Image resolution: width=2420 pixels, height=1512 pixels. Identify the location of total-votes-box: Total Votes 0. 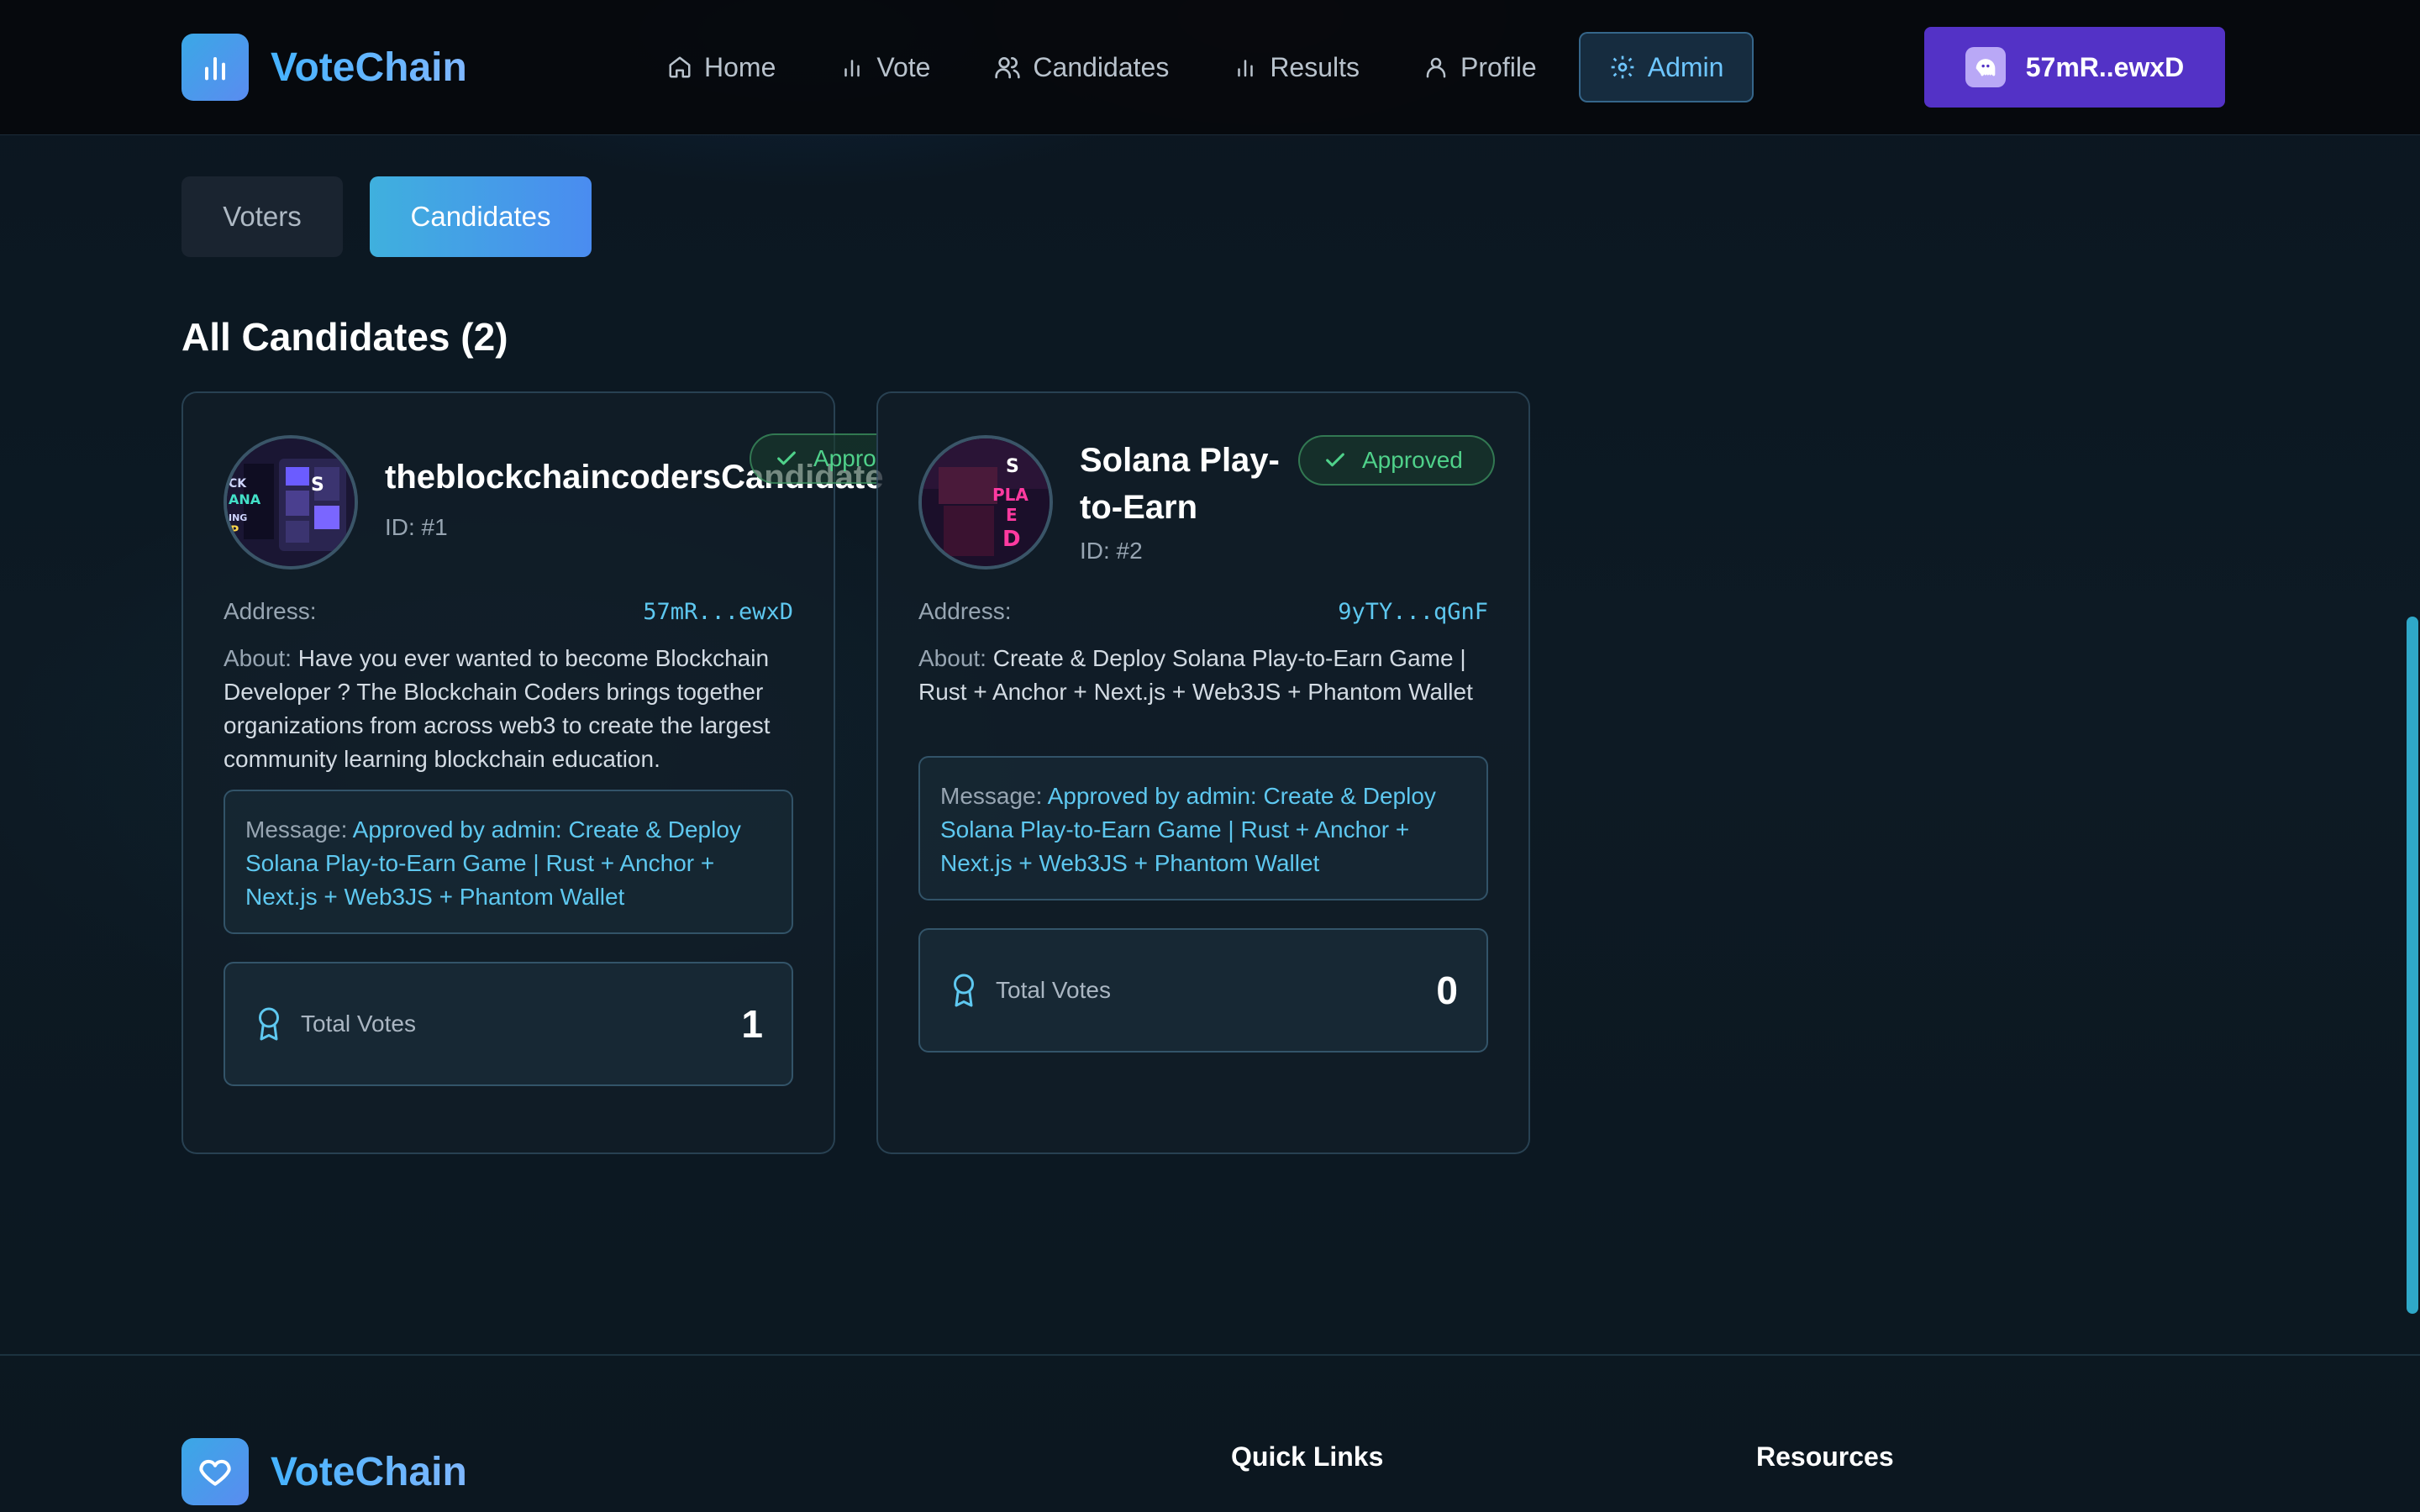
(1203, 990).